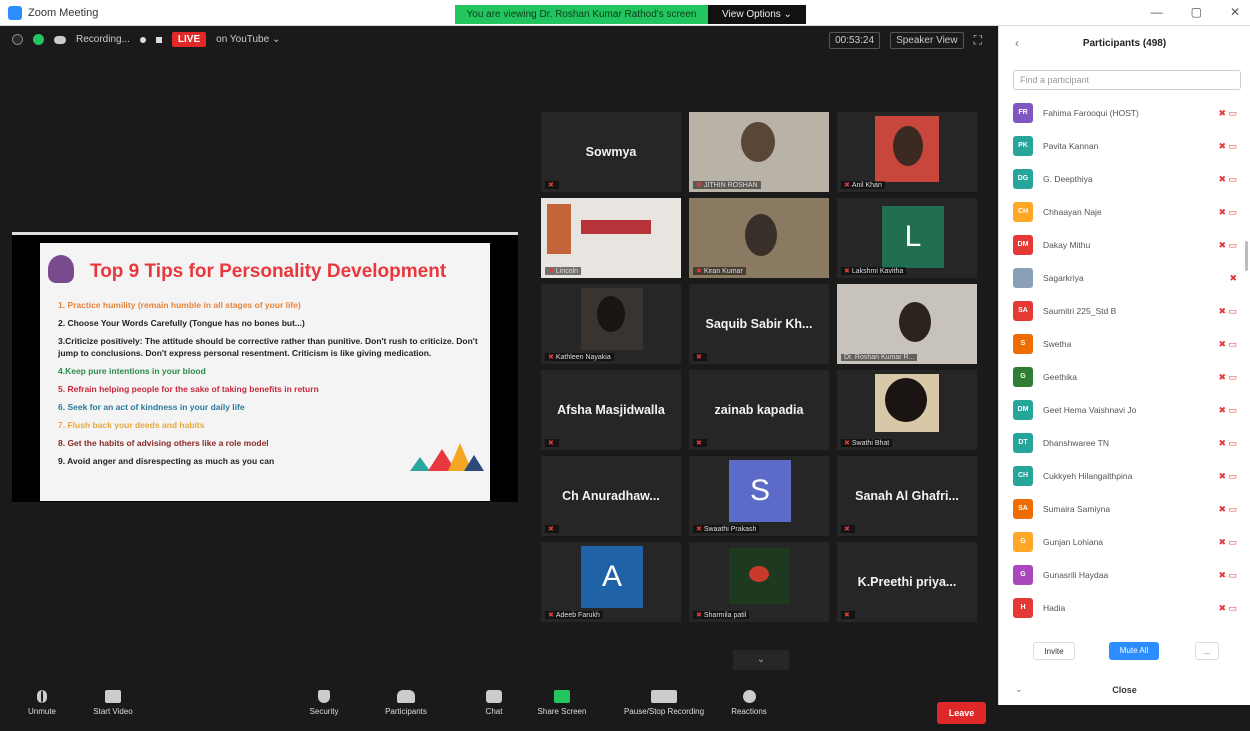 This screenshot has height=731, width=1250. Describe the element at coordinates (1057, 344) in the screenshot. I see `participant-name: Swetha` at that location.